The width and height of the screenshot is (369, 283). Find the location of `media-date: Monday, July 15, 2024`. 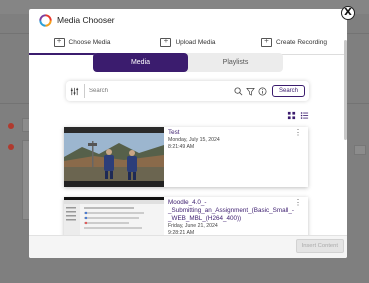

media-date: Monday, July 15, 2024 is located at coordinates (194, 140).